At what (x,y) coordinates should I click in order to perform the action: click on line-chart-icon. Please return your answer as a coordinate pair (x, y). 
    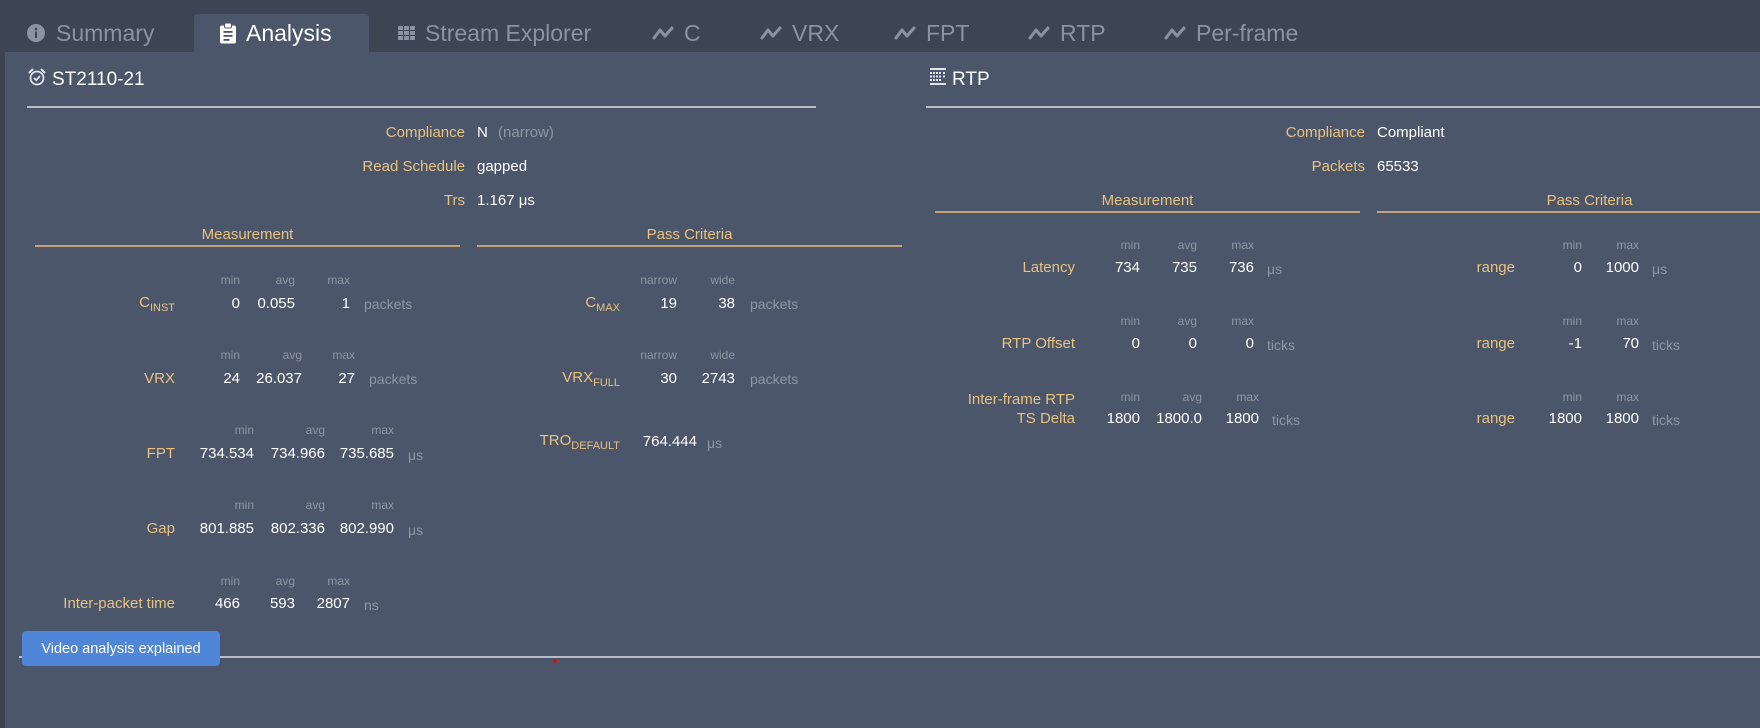
    Looking at the image, I should click on (1039, 33).